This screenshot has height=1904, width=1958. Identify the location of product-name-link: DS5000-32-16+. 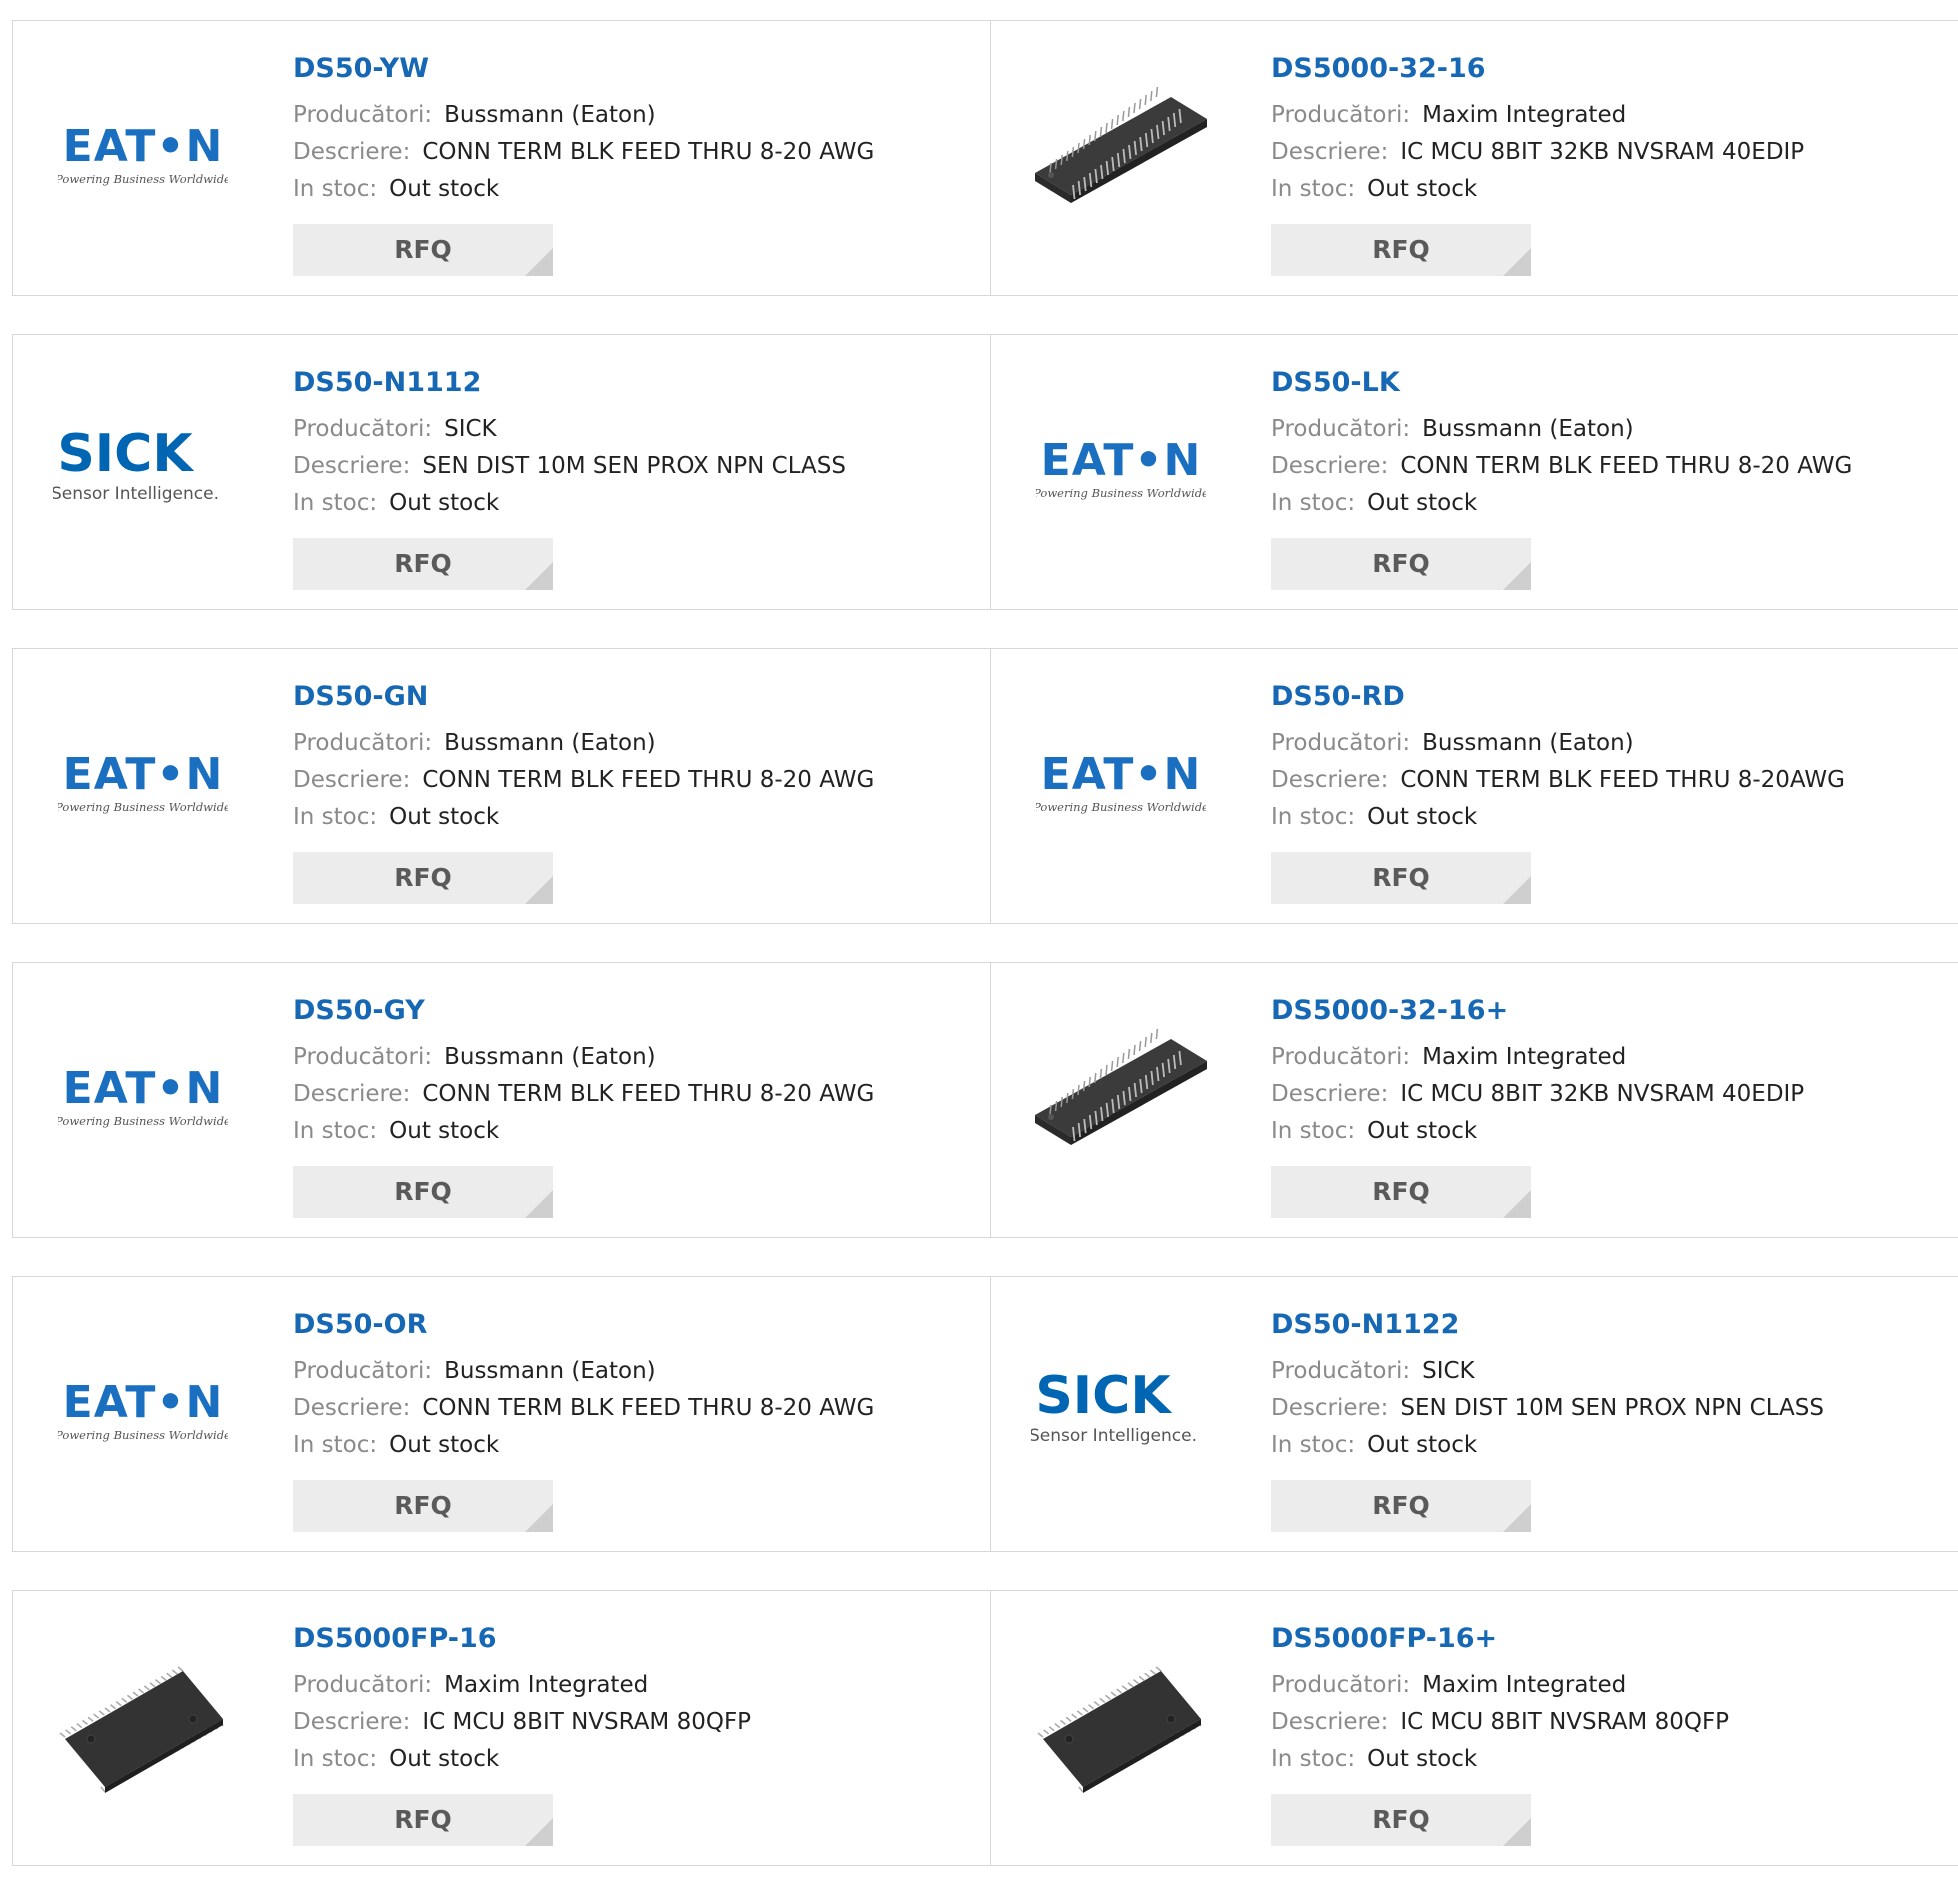
(1611, 1011).